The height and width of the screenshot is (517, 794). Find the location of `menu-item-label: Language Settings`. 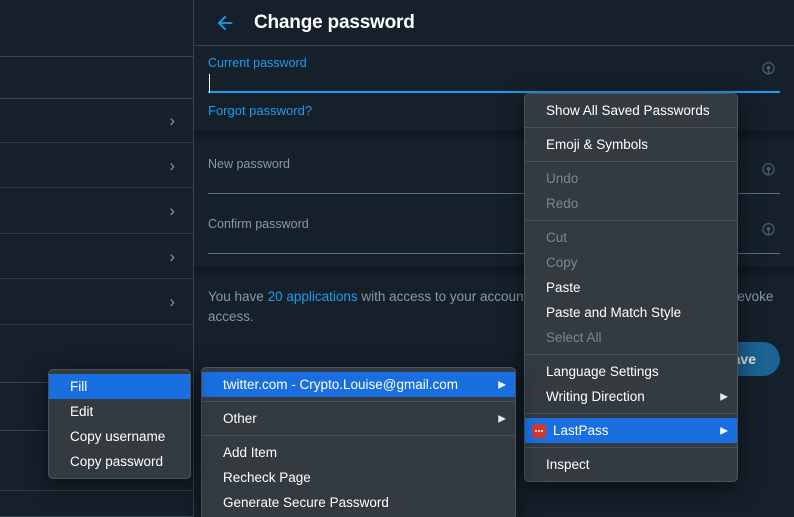

menu-item-label: Language Settings is located at coordinates (602, 371).